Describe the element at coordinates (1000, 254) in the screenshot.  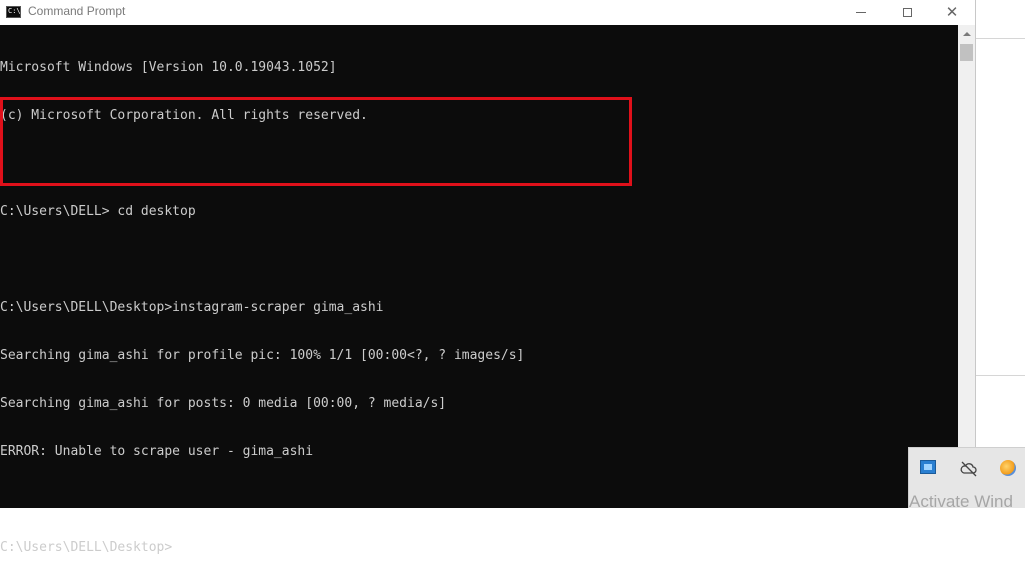
I see `background-window` at that location.